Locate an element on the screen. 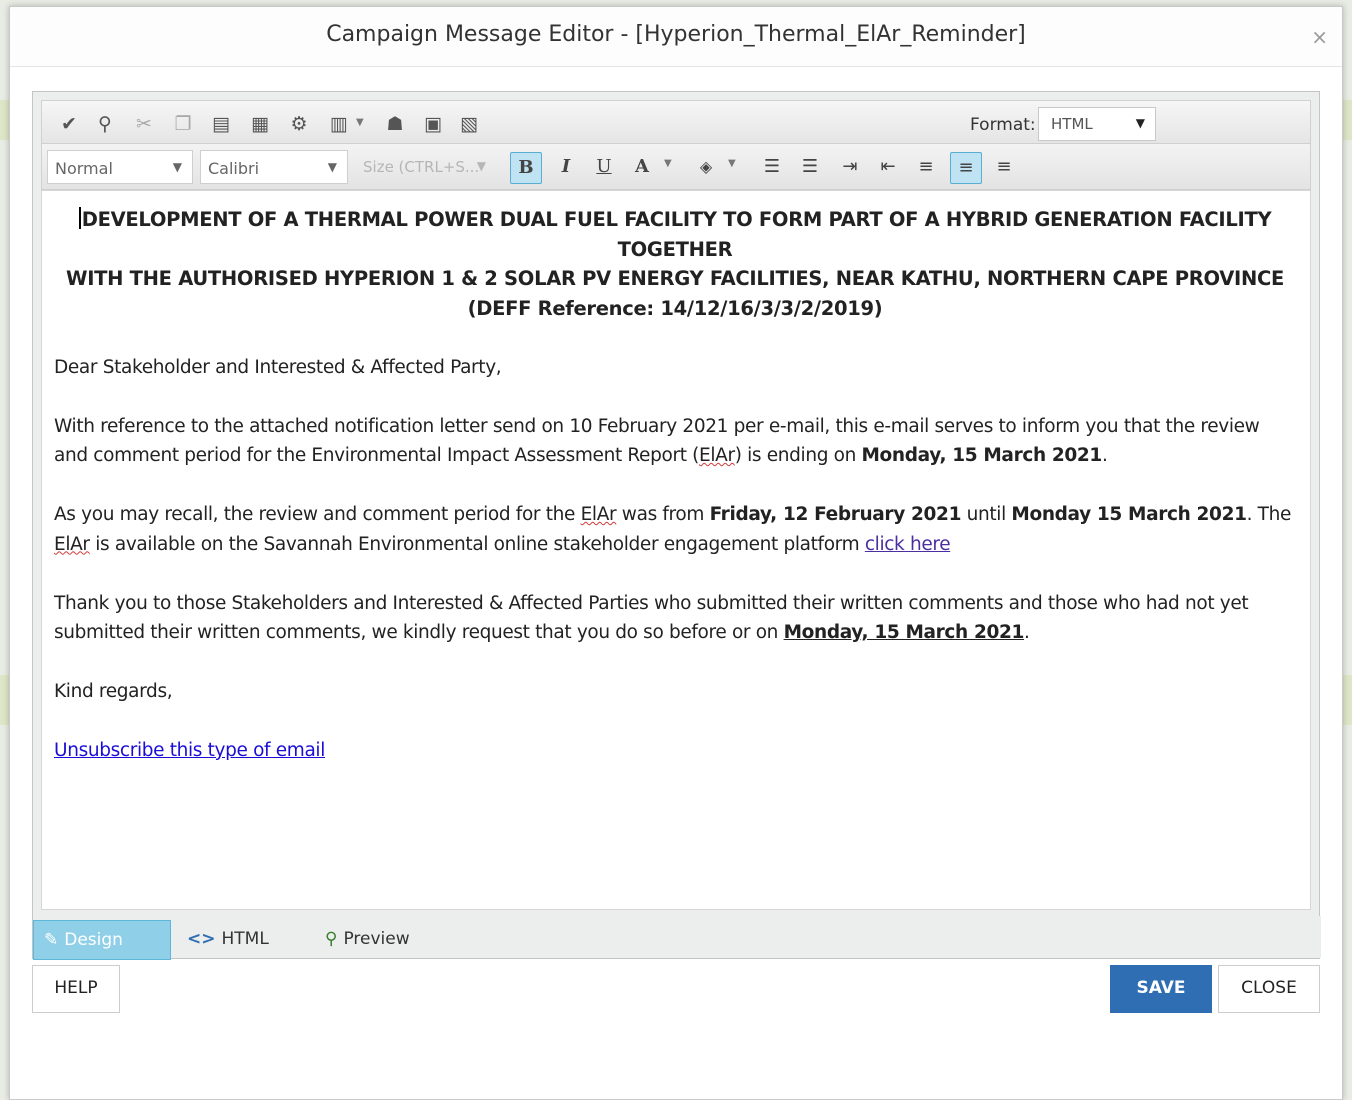 The width and height of the screenshot is (1352, 1100). tab-design: ✎ Design is located at coordinates (102, 940).